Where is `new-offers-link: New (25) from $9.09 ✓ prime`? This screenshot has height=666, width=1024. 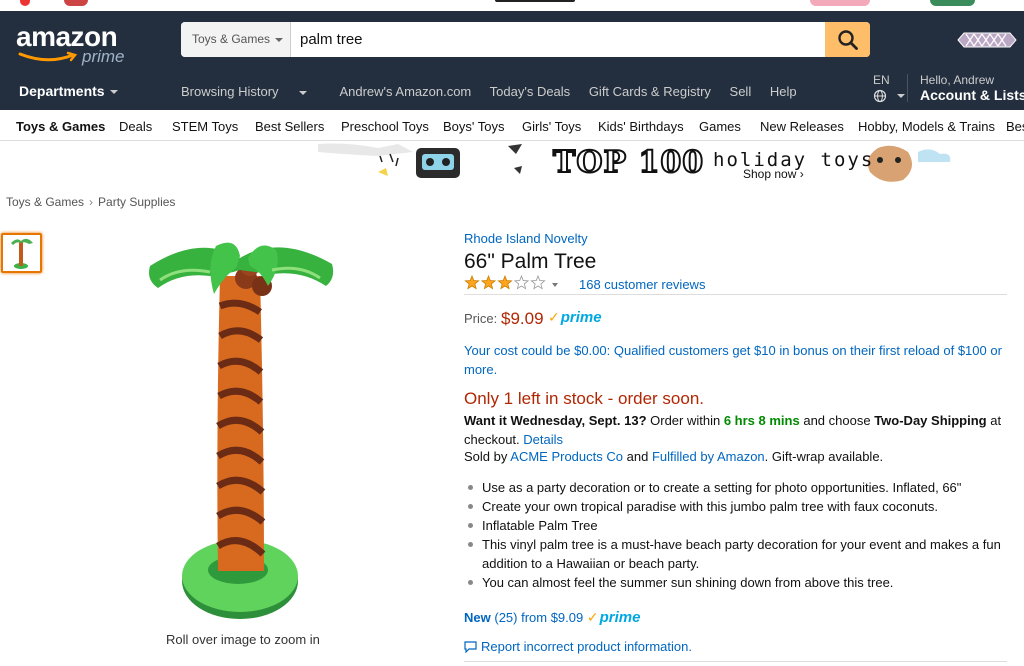
new-offers-link: New (25) from $9.09 ✓ prime is located at coordinates (552, 617).